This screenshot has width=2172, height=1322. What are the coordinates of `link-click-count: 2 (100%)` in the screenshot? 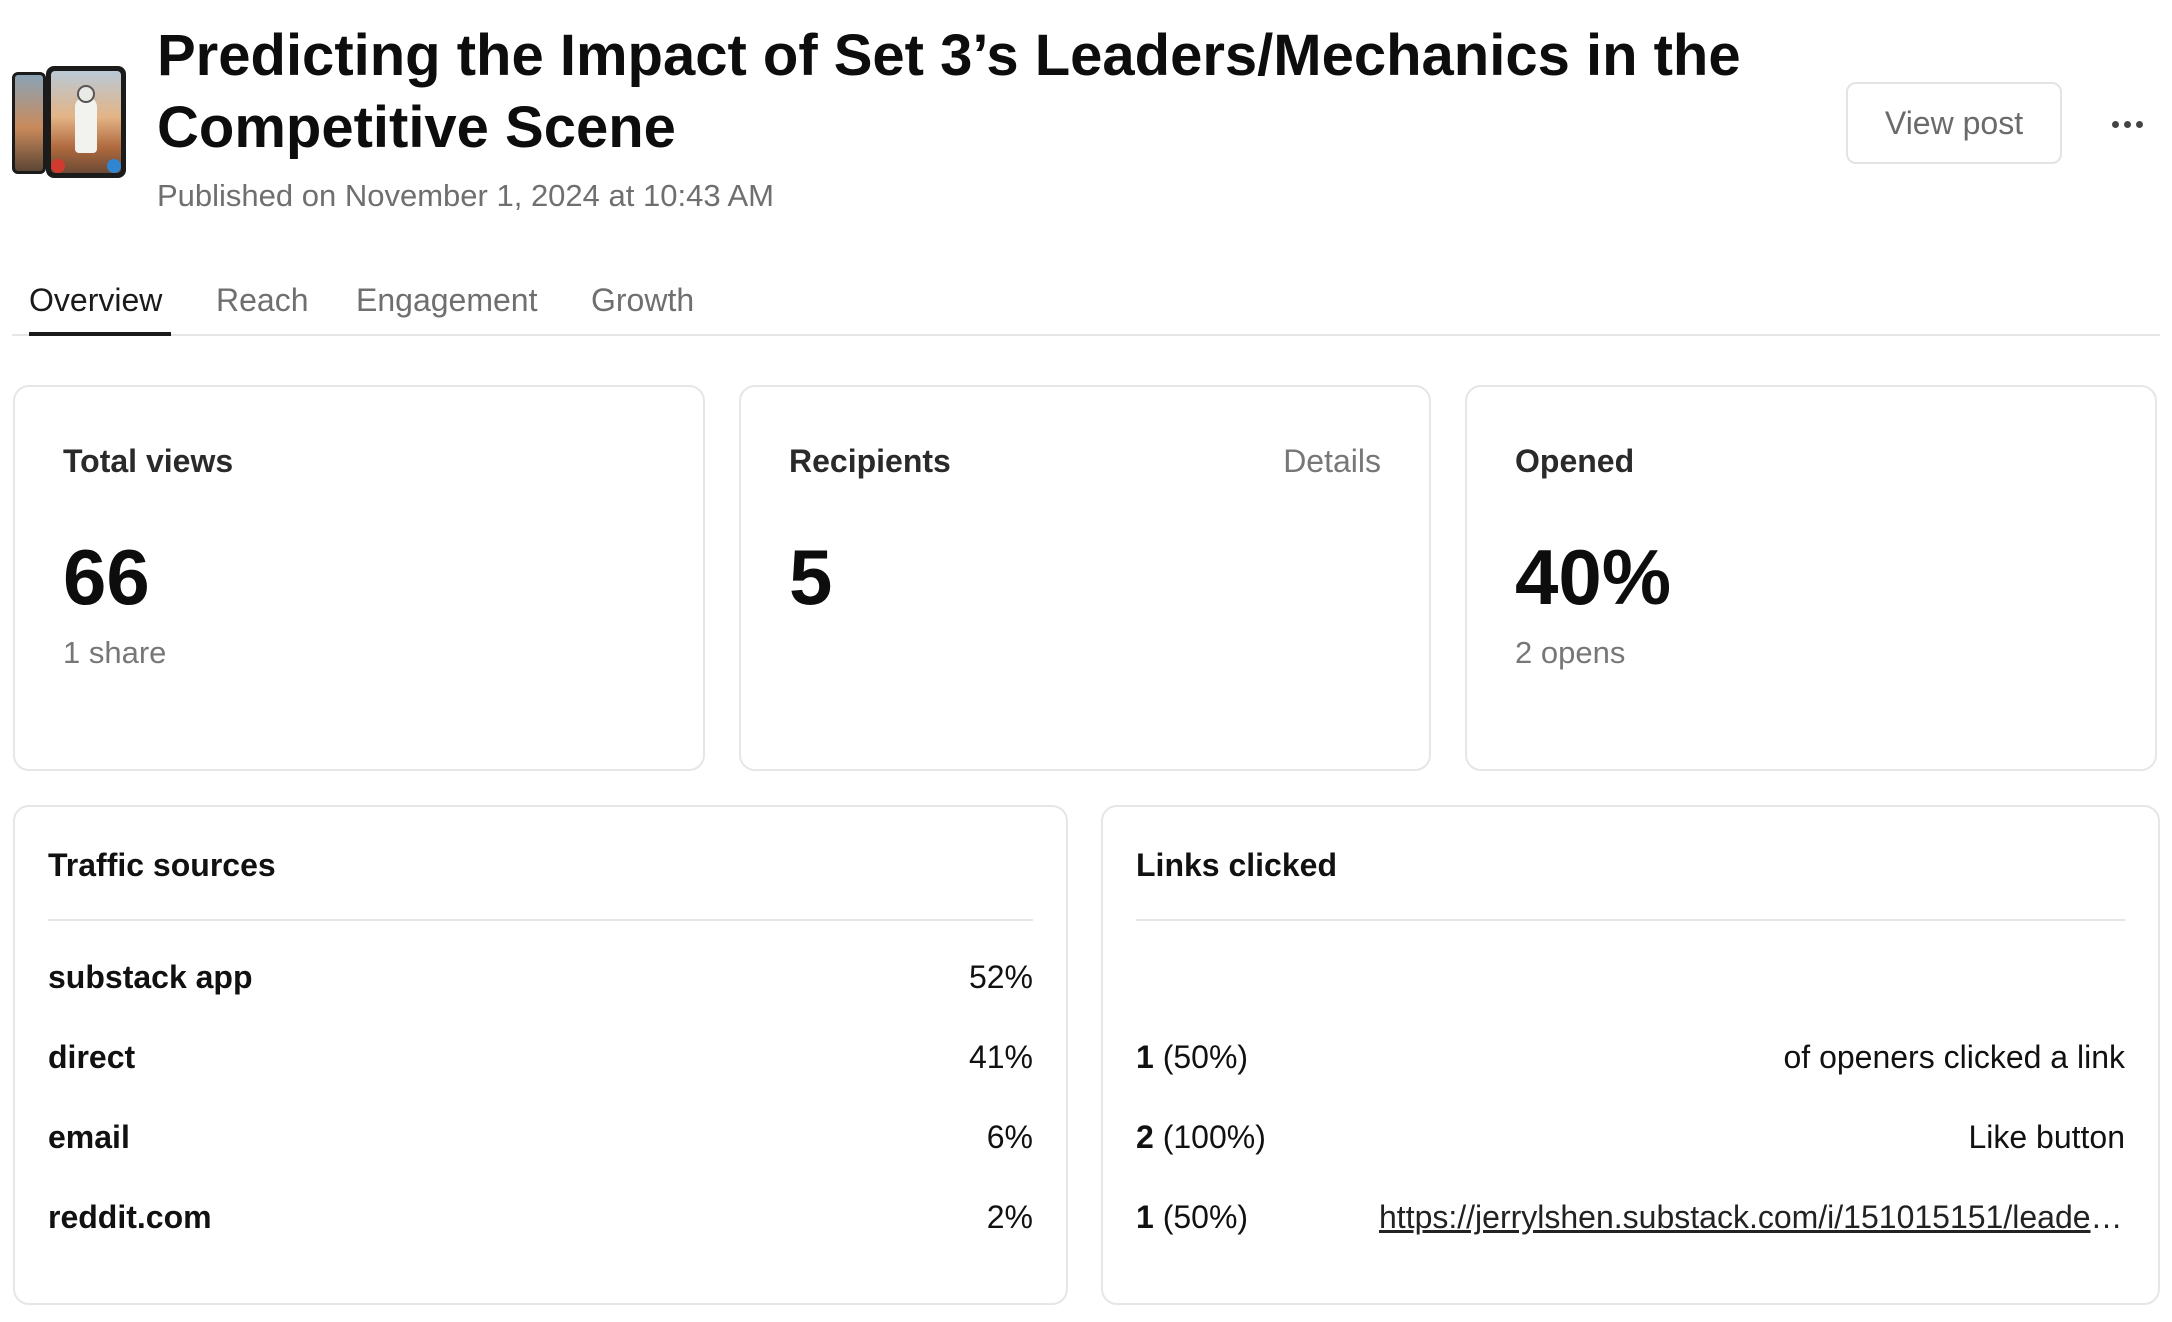 It's located at (1201, 1137).